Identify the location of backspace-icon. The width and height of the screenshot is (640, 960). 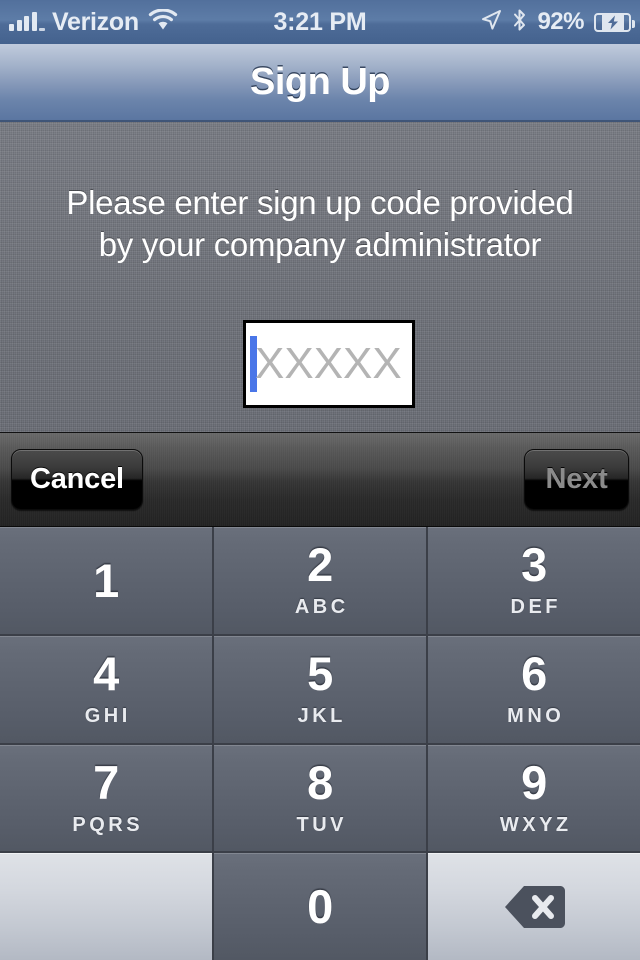
(534, 907).